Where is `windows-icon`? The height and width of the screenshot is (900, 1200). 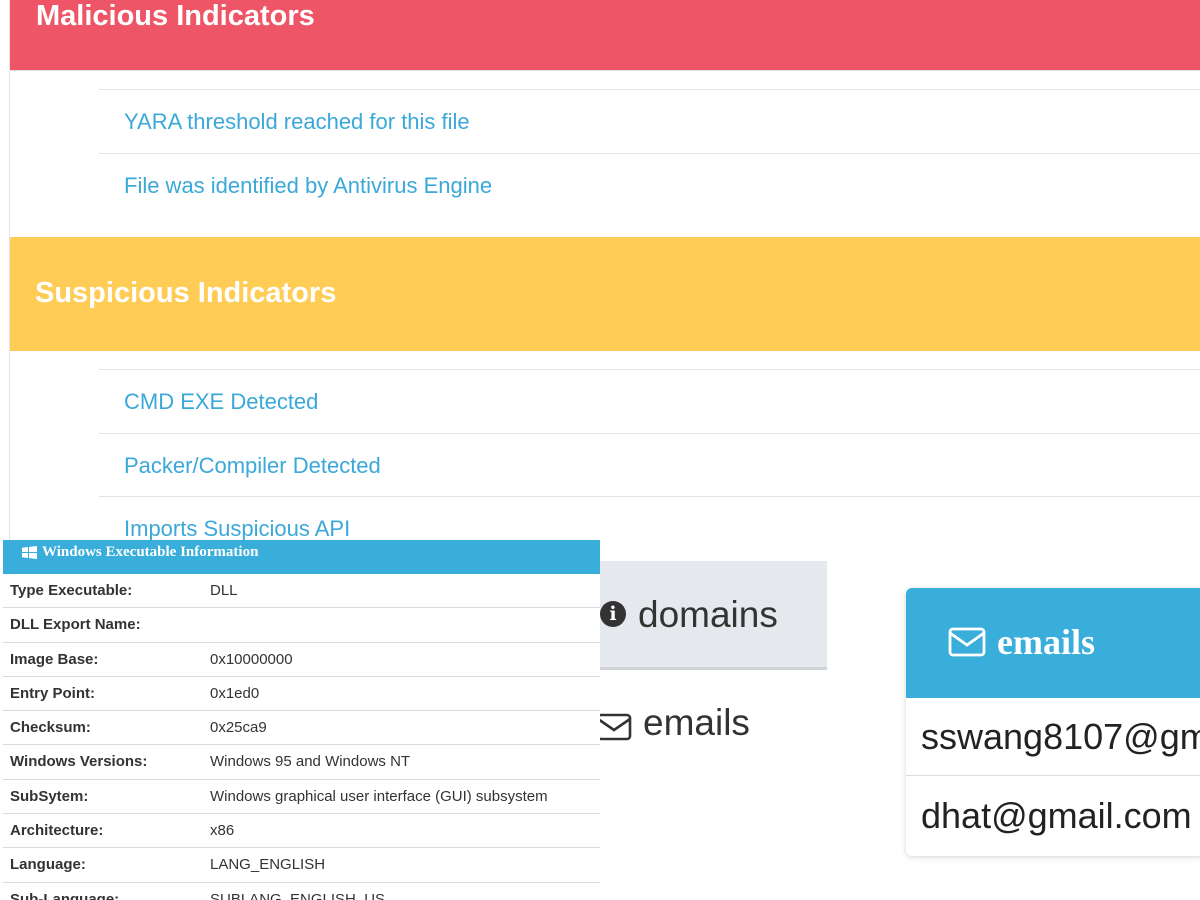 windows-icon is located at coordinates (29, 552).